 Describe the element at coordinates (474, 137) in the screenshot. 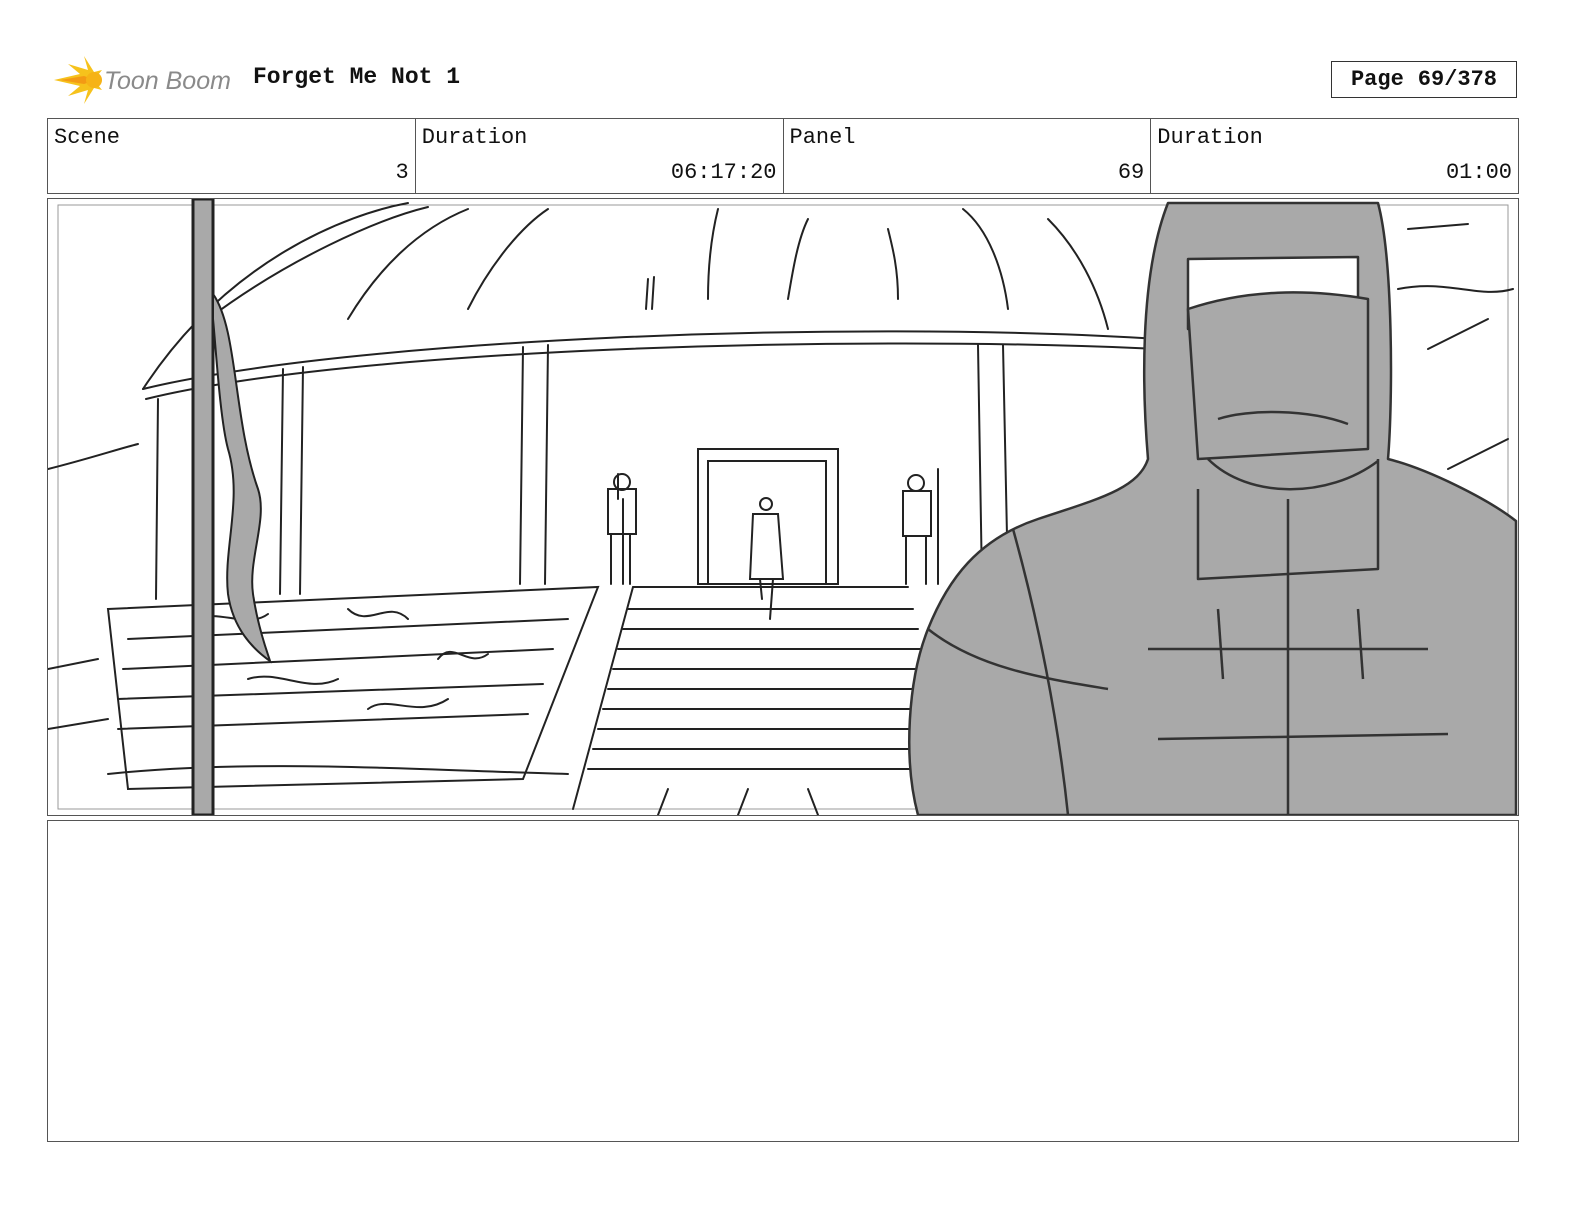

I see `scene-duration-label: Duration` at that location.